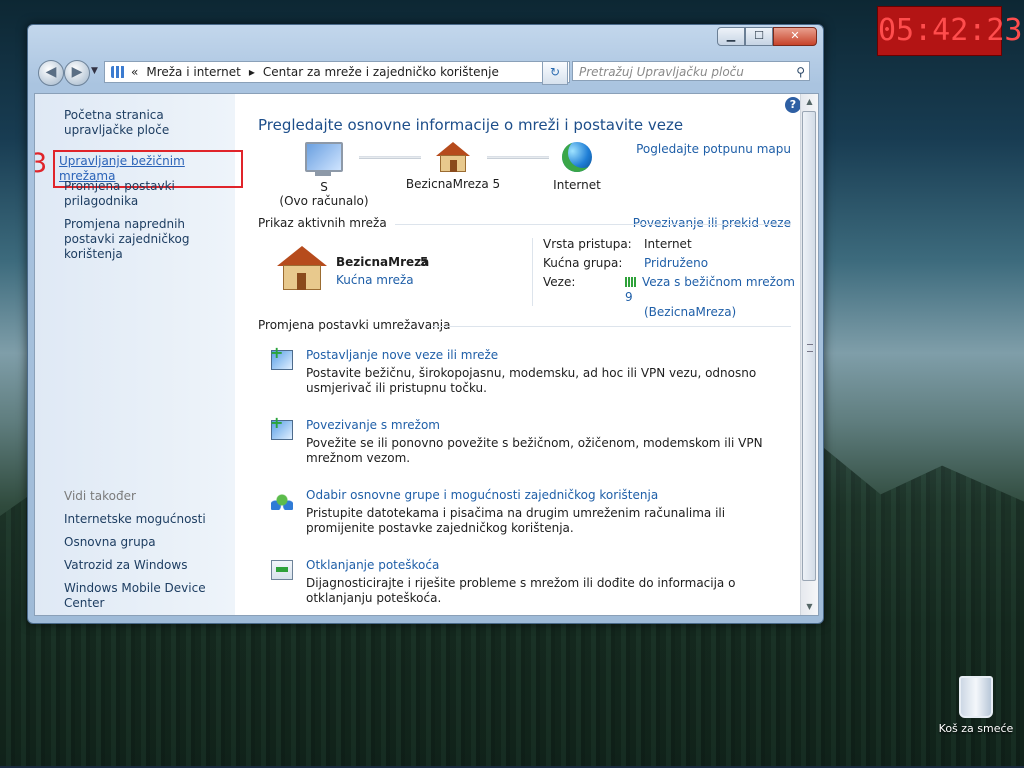 This screenshot has height=768, width=1024. Describe the element at coordinates (373, 425) in the screenshot. I see `task-title-link: Povezivanje s mrežom` at that location.